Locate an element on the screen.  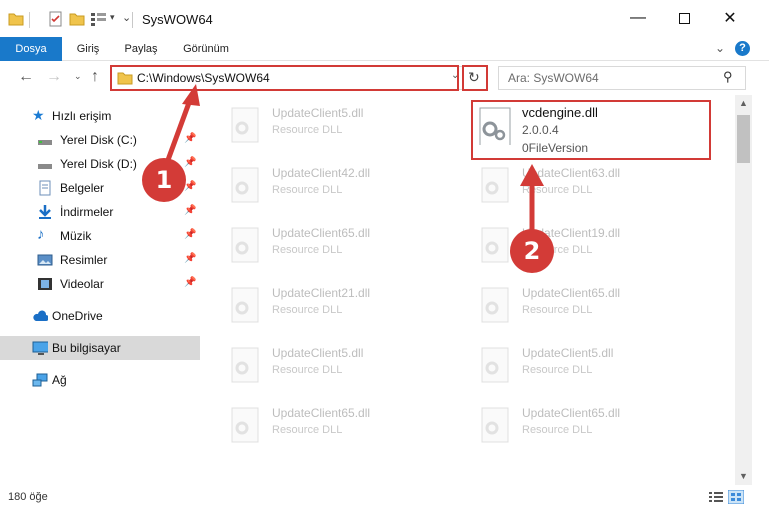
arrow-2-head is located at coordinates (532, 175).